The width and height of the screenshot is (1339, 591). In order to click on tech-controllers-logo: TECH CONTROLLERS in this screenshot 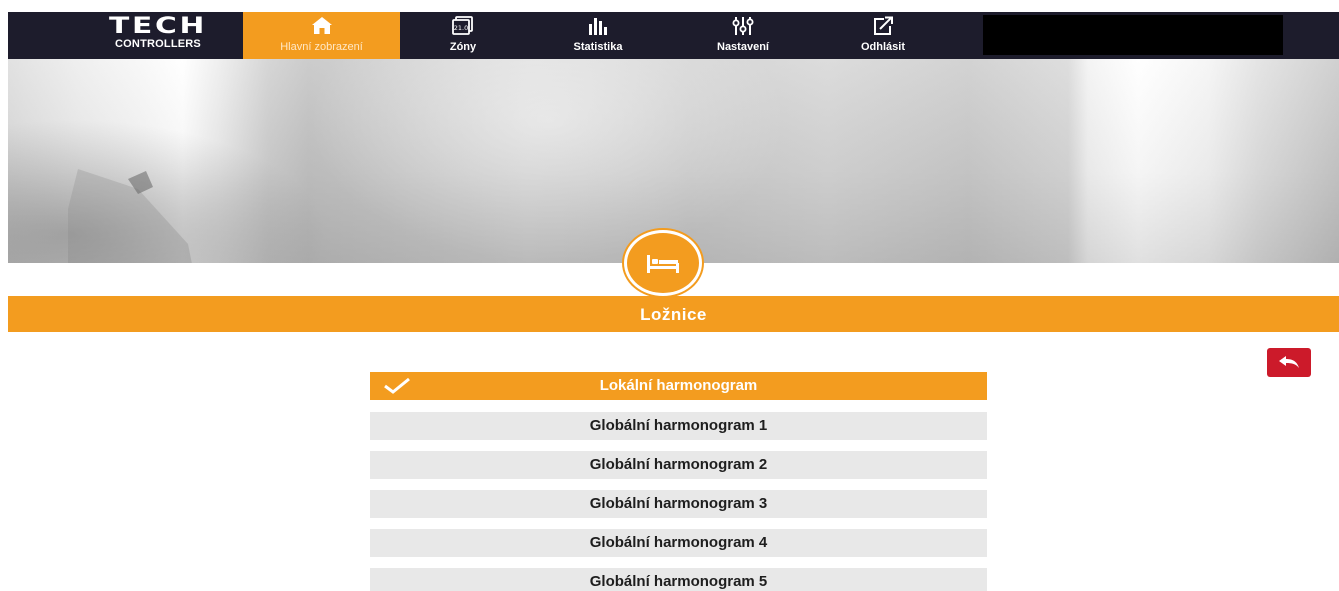, I will do `click(158, 36)`.